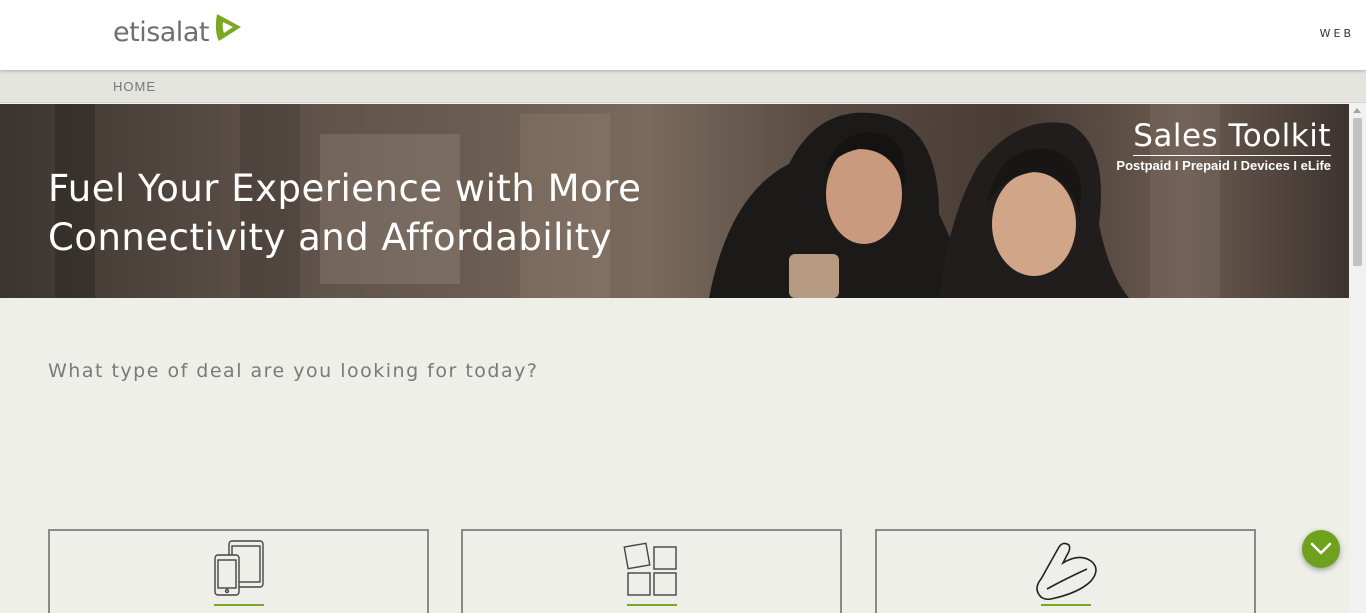 This screenshot has height=613, width=1366. What do you see at coordinates (1232, 137) in the screenshot?
I see `sales-toolkit-heading: Sales Toolkit` at bounding box center [1232, 137].